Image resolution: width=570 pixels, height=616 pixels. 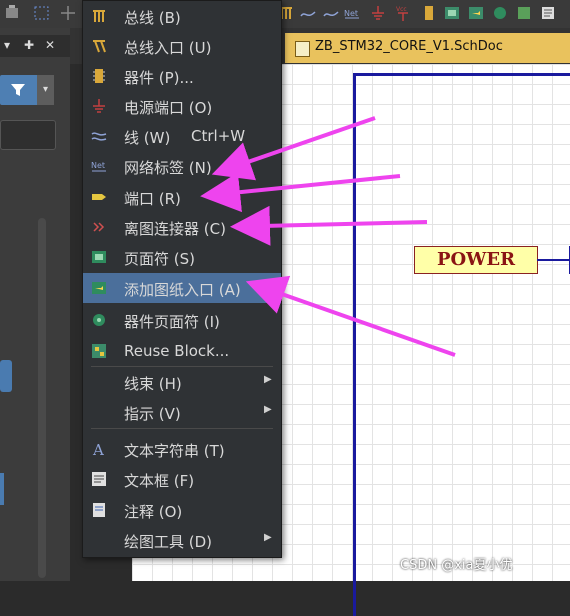 I want to click on device-sheet-symbol-icon, so click(x=99, y=320).